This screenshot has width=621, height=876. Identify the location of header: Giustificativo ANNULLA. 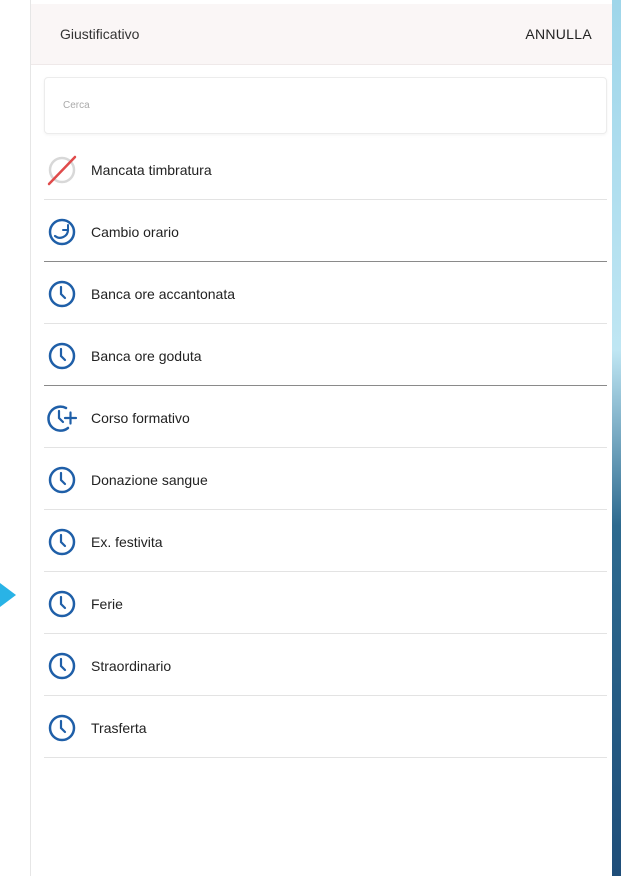
(321, 34).